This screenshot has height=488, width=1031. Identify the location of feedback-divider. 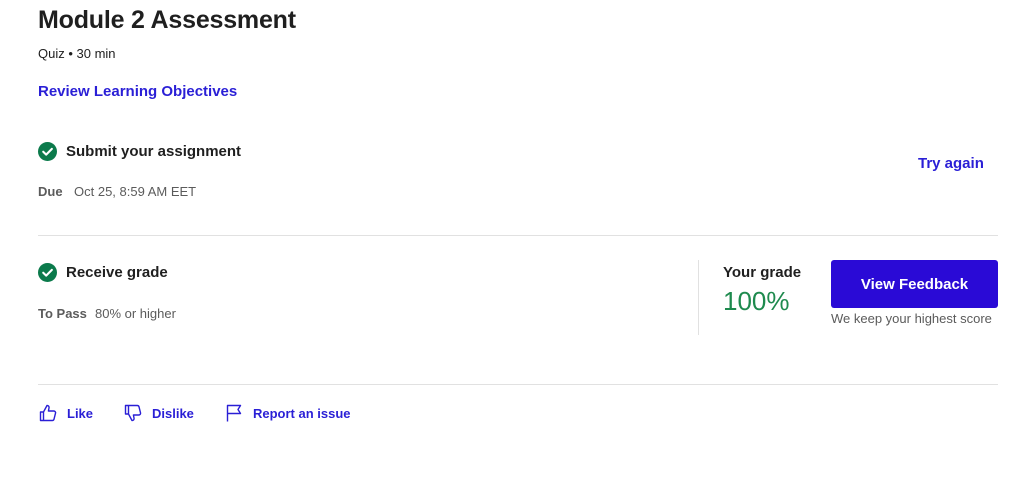
(518, 384).